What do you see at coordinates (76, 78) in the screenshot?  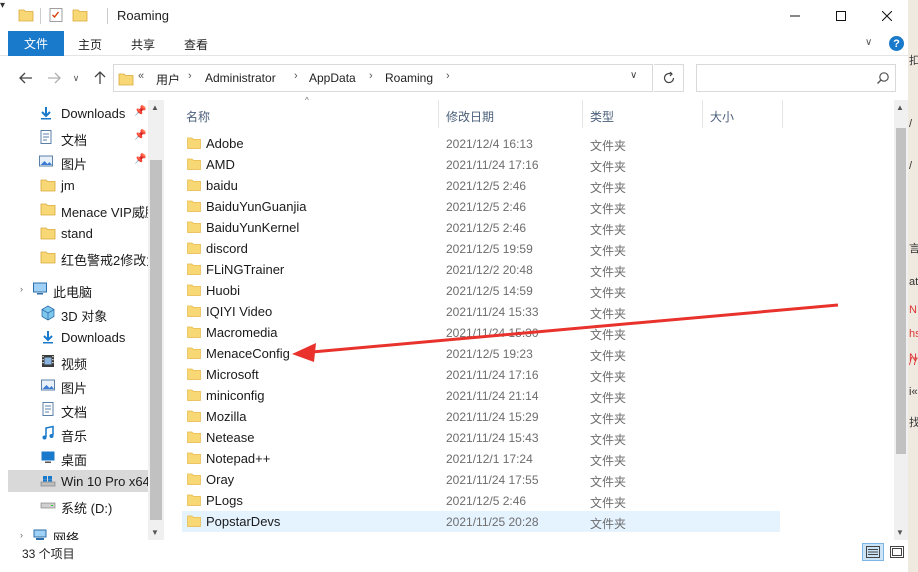 I see `recent-locations-dropdown-icon: ∨` at bounding box center [76, 78].